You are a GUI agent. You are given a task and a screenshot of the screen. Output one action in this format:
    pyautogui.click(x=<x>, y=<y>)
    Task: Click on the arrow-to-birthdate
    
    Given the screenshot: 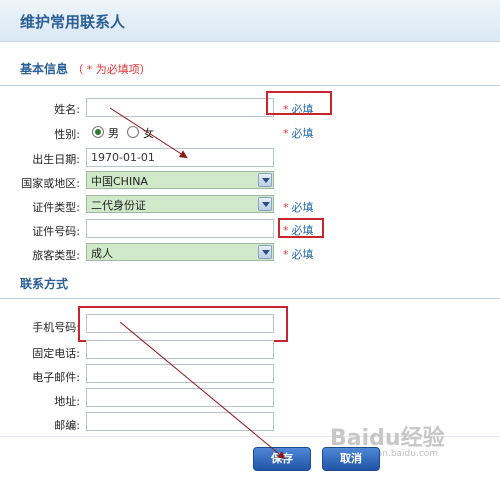 What is the action you would take?
    pyautogui.click(x=148, y=133)
    